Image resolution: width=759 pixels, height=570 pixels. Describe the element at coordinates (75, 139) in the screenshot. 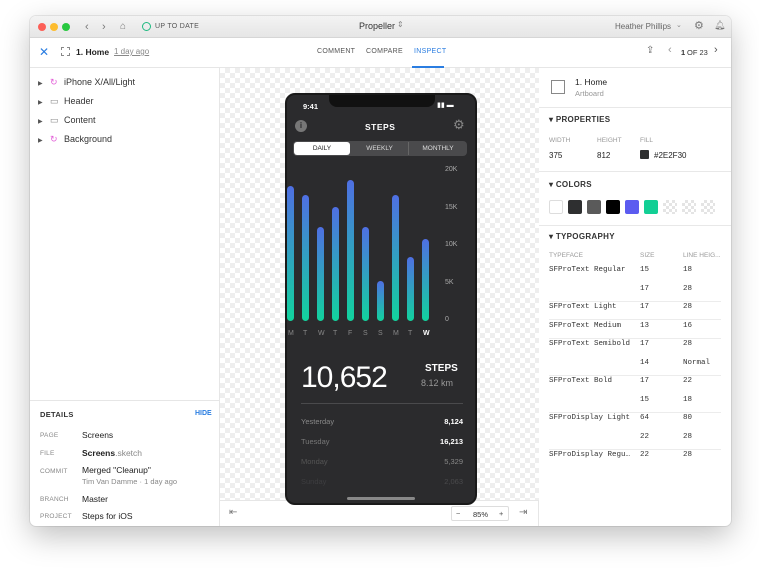

I see `layer-item: ▶ ↻ Background` at that location.